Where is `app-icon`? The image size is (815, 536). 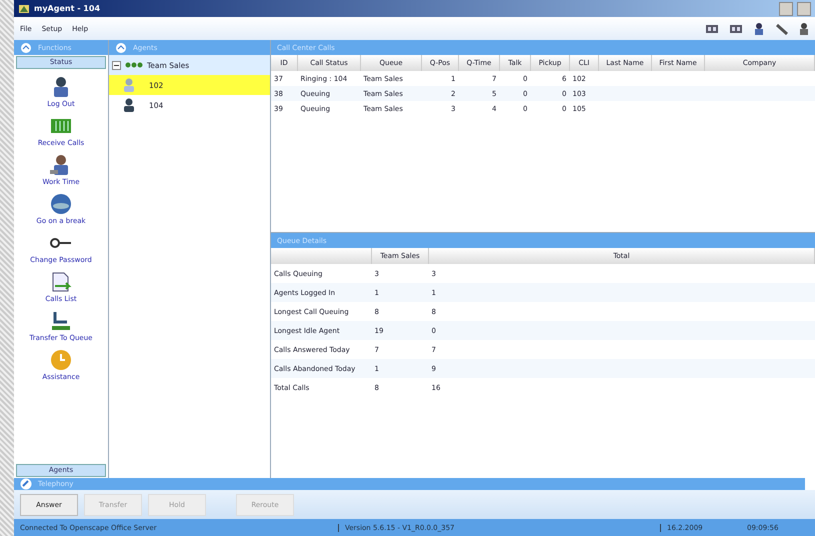
app-icon is located at coordinates (24, 8).